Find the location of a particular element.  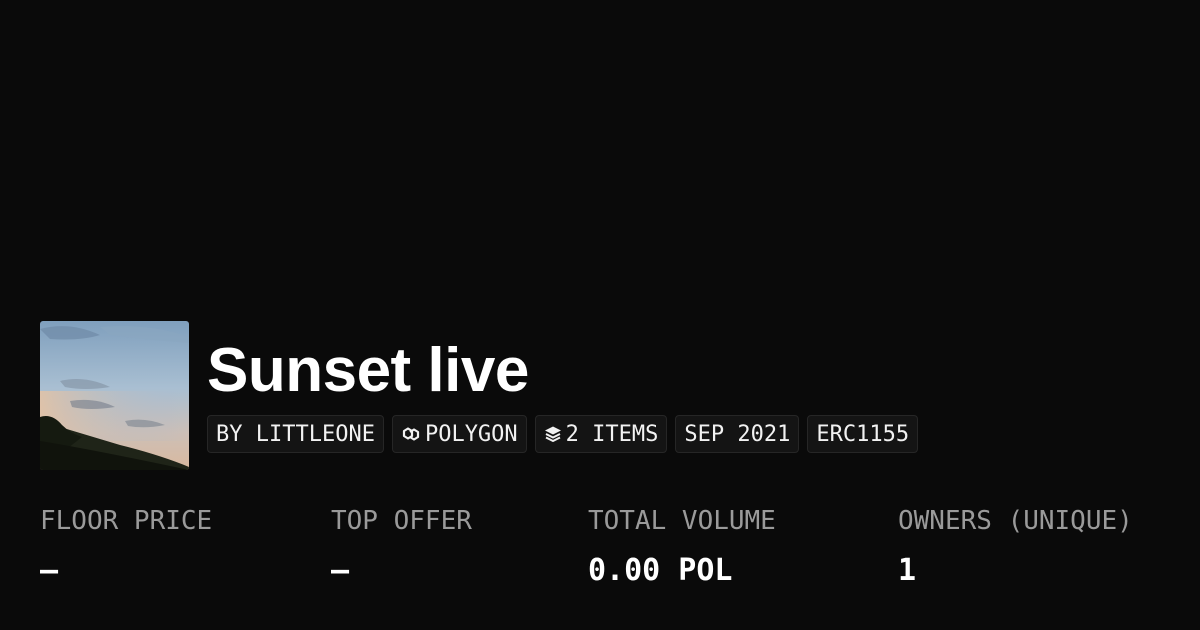

total-volume-label: TOTAL VOLUME is located at coordinates (682, 521).